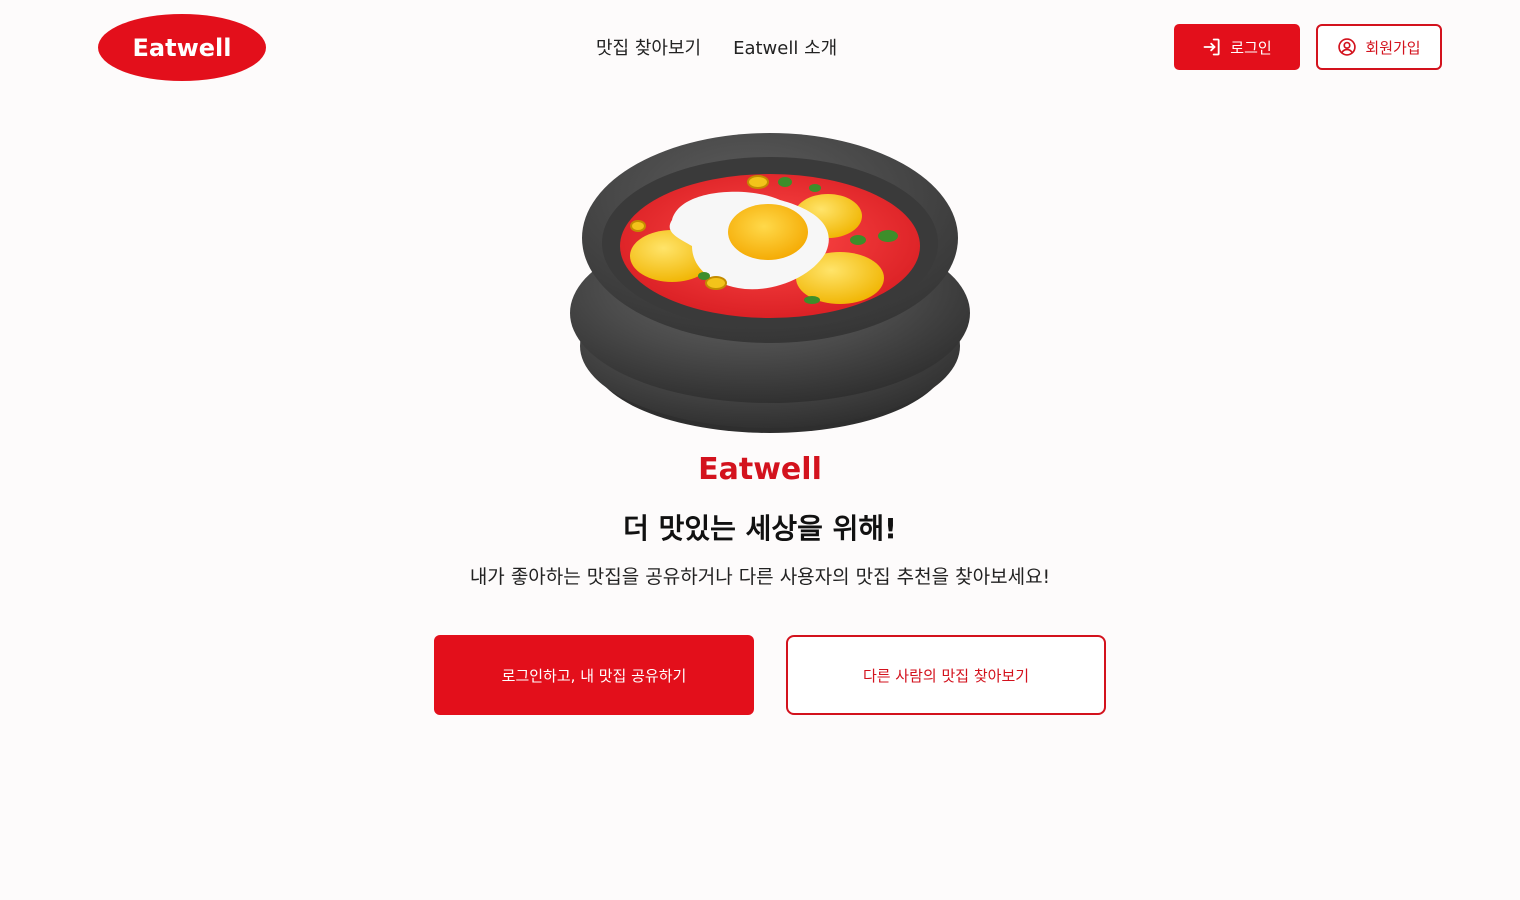 Image resolution: width=1520 pixels, height=900 pixels. Describe the element at coordinates (1212, 47) in the screenshot. I see `login-icon` at that location.